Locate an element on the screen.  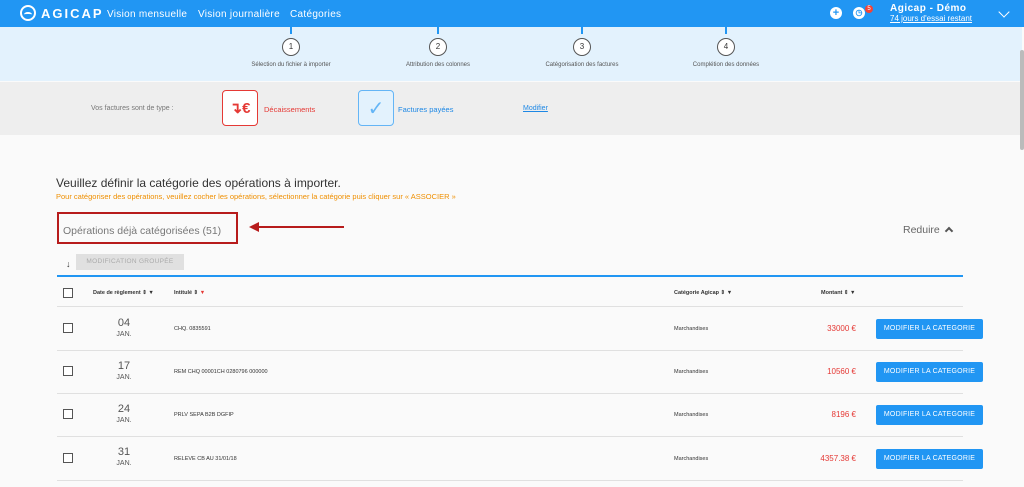
step-4: 4 Complétion des données is located at coordinates (726, 47).